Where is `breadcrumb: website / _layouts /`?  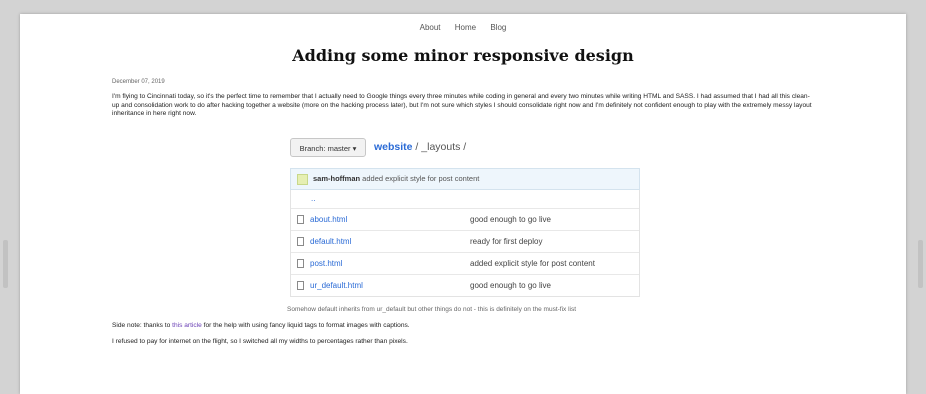
breadcrumb: website / _layouts / is located at coordinates (420, 147).